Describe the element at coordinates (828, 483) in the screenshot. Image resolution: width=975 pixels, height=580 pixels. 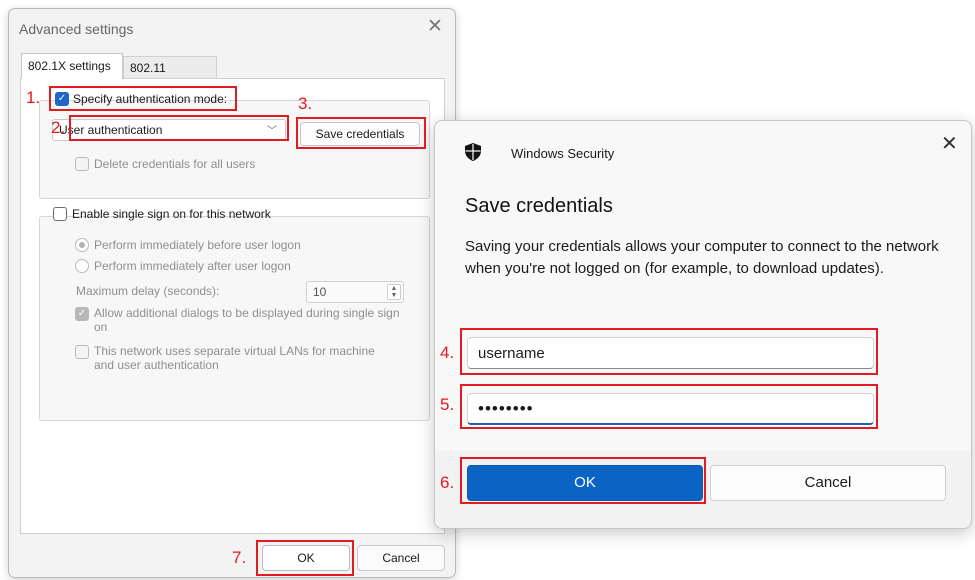
I see `security-cancel-button: Cancel` at that location.